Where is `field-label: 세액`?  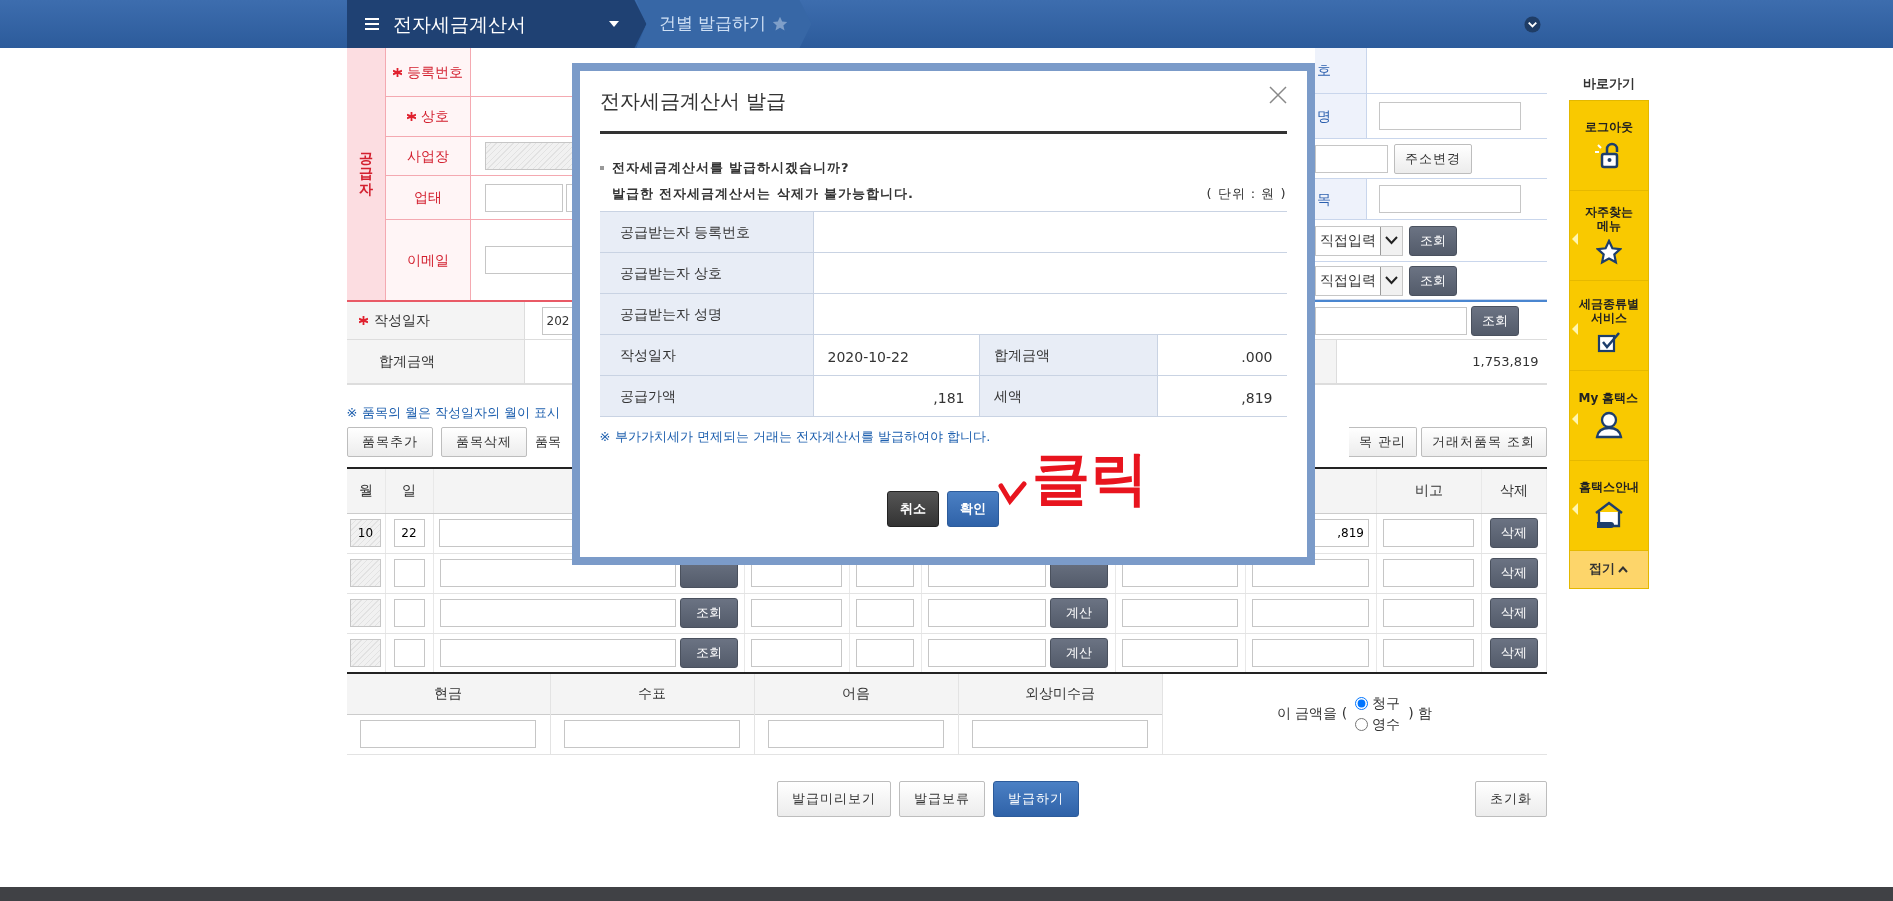
field-label: 세액 is located at coordinates (1068, 396).